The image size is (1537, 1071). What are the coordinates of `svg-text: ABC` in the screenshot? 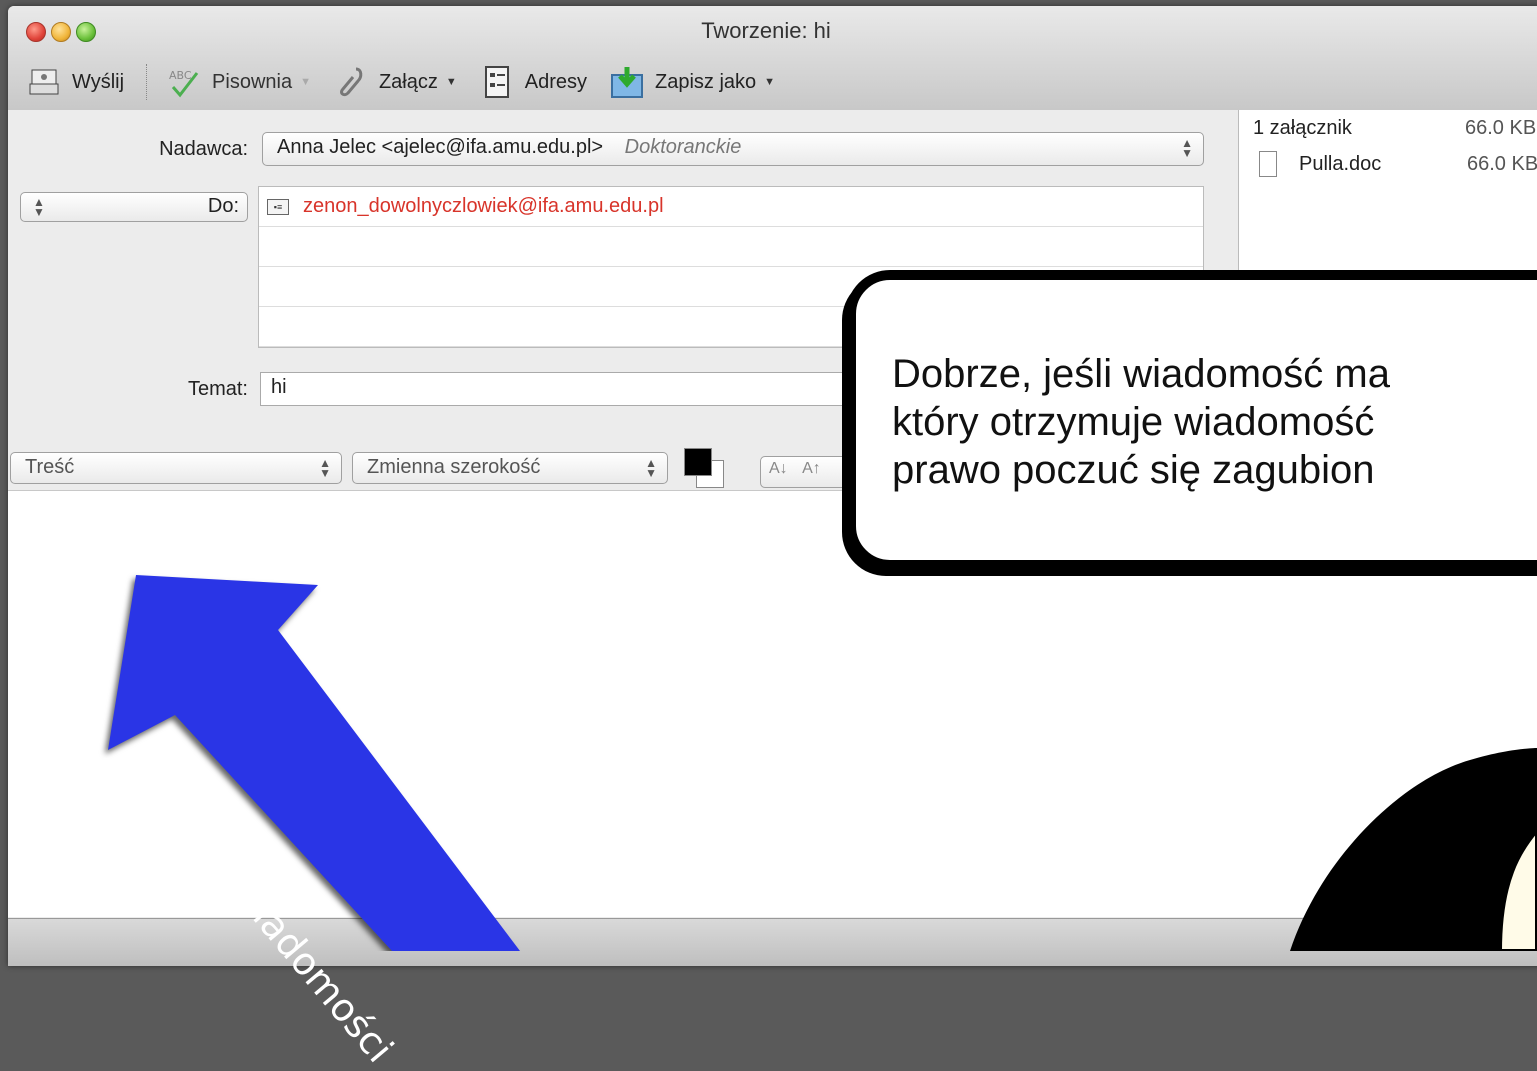 It's located at (180, 75).